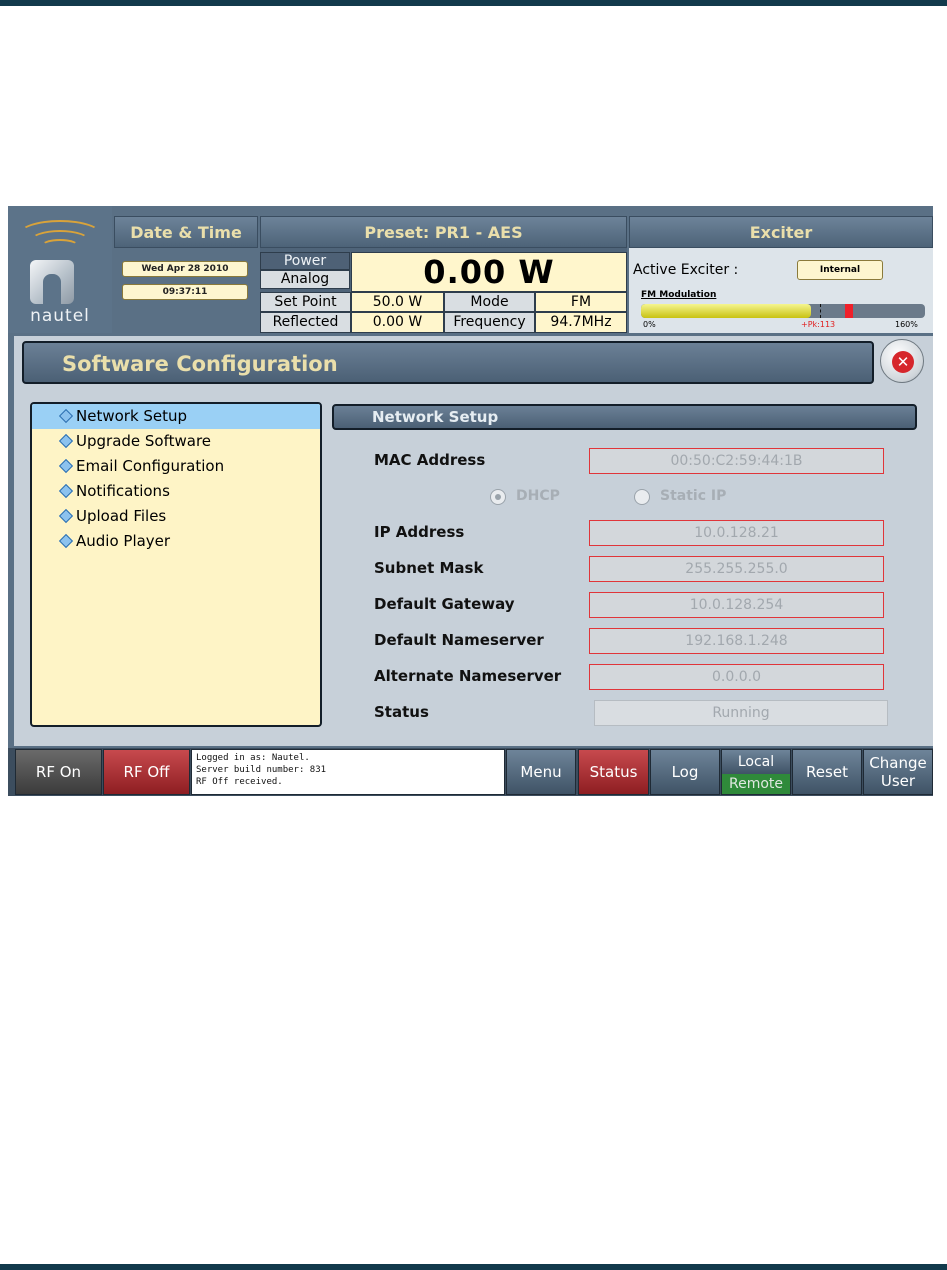 The image size is (947, 1270). What do you see at coordinates (123, 541) in the screenshot?
I see `nav-item-label: Audio Player` at bounding box center [123, 541].